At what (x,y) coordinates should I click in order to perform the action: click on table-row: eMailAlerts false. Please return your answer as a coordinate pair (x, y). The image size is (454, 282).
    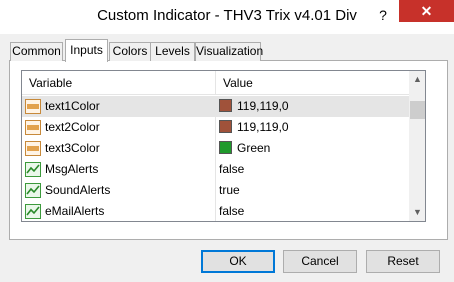
    Looking at the image, I should click on (215, 211).